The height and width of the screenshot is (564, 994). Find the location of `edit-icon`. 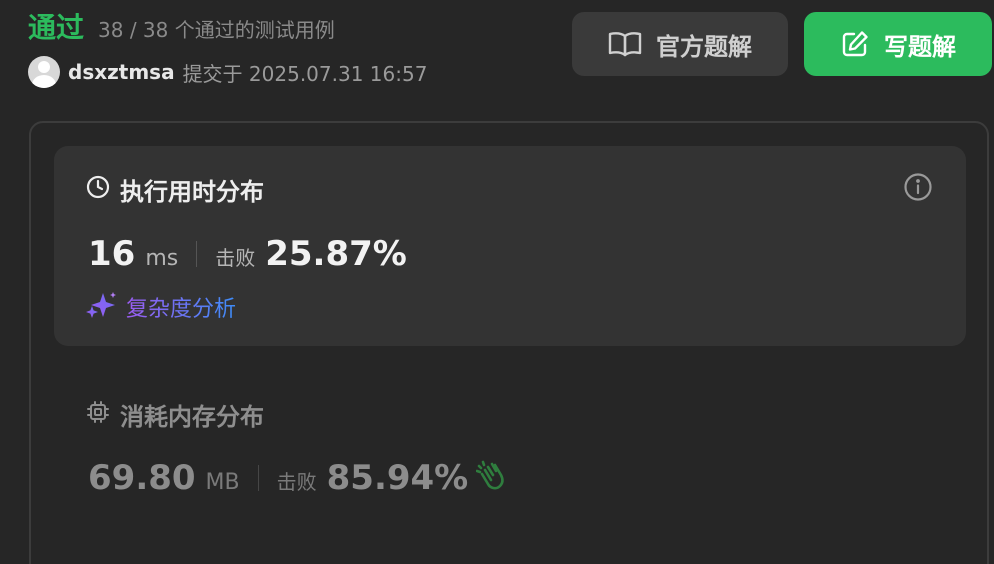

edit-icon is located at coordinates (855, 44).